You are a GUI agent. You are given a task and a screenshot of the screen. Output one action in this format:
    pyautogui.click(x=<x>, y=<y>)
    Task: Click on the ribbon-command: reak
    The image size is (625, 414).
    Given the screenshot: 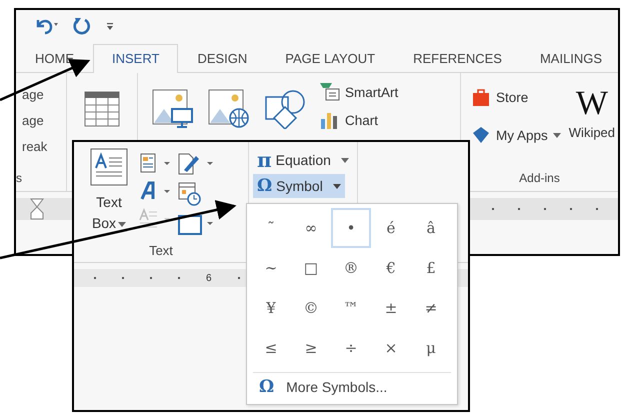 What is the action you would take?
    pyautogui.click(x=35, y=146)
    